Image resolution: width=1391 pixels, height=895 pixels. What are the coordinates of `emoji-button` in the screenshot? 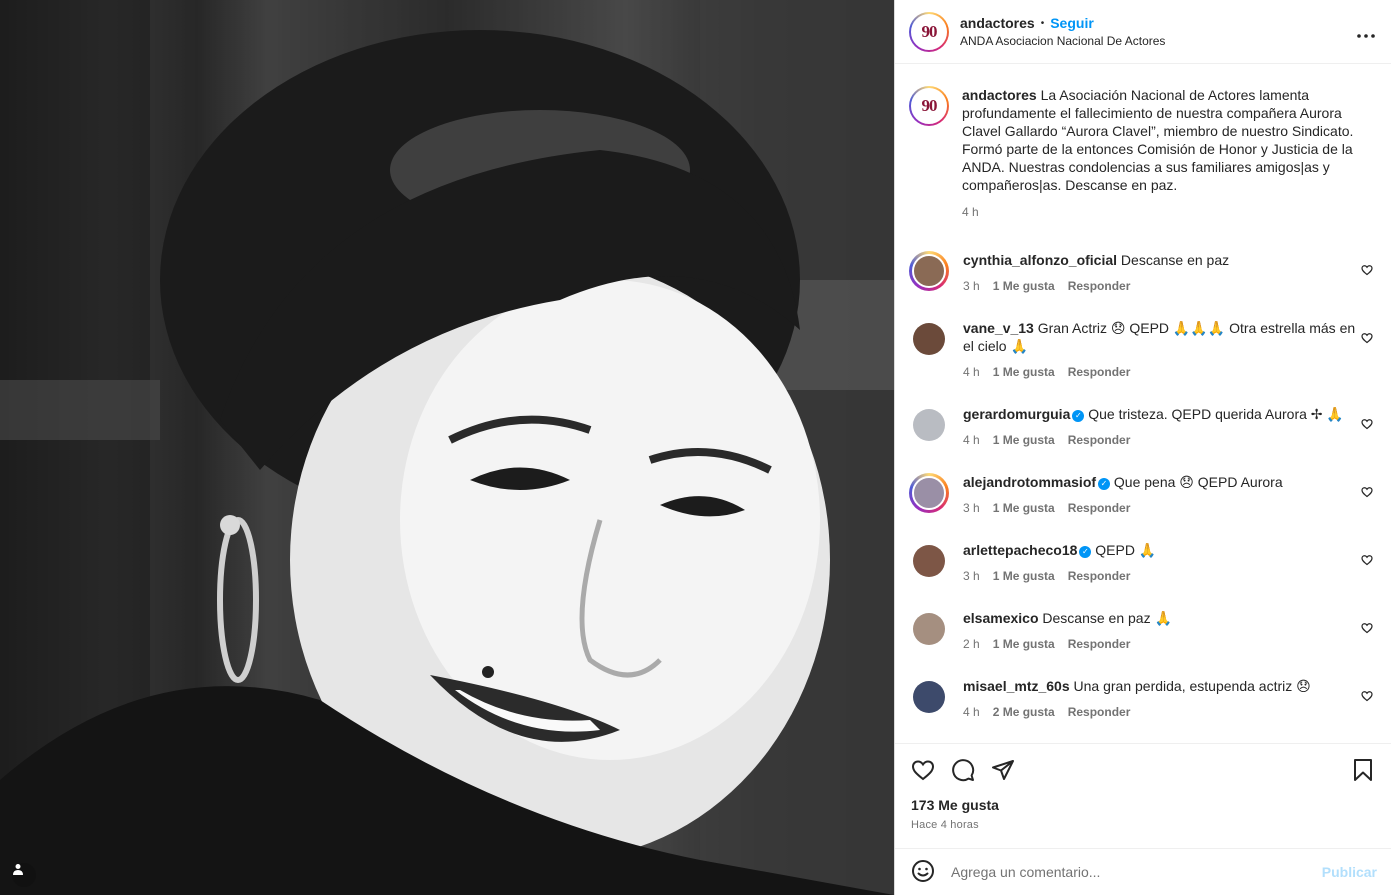 It's located at (923, 872).